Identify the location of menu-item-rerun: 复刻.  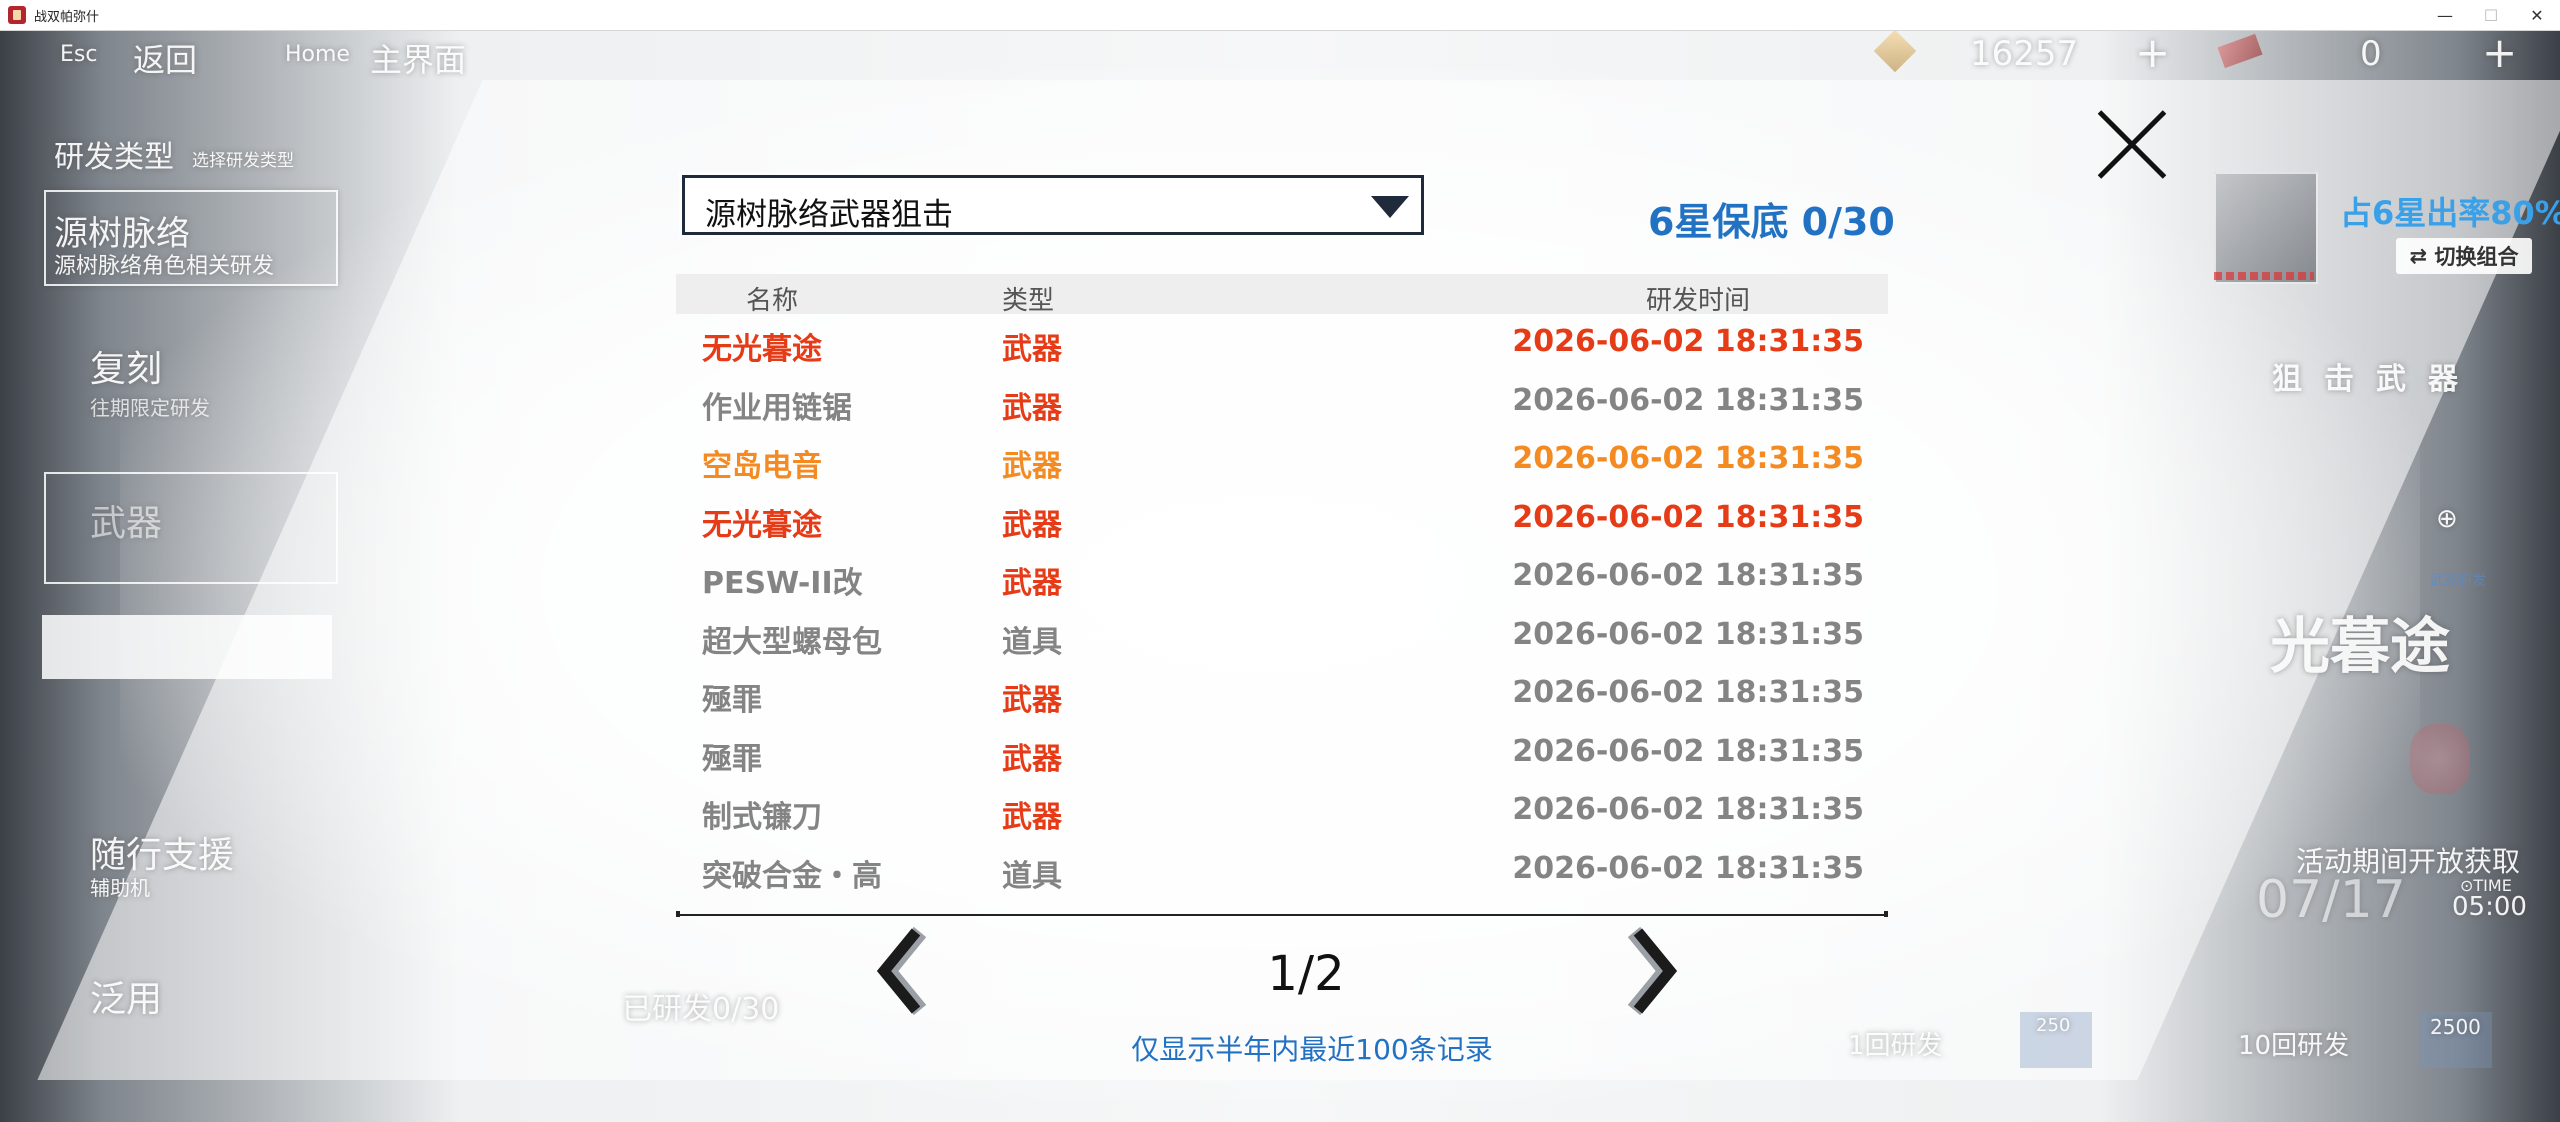
(126, 366).